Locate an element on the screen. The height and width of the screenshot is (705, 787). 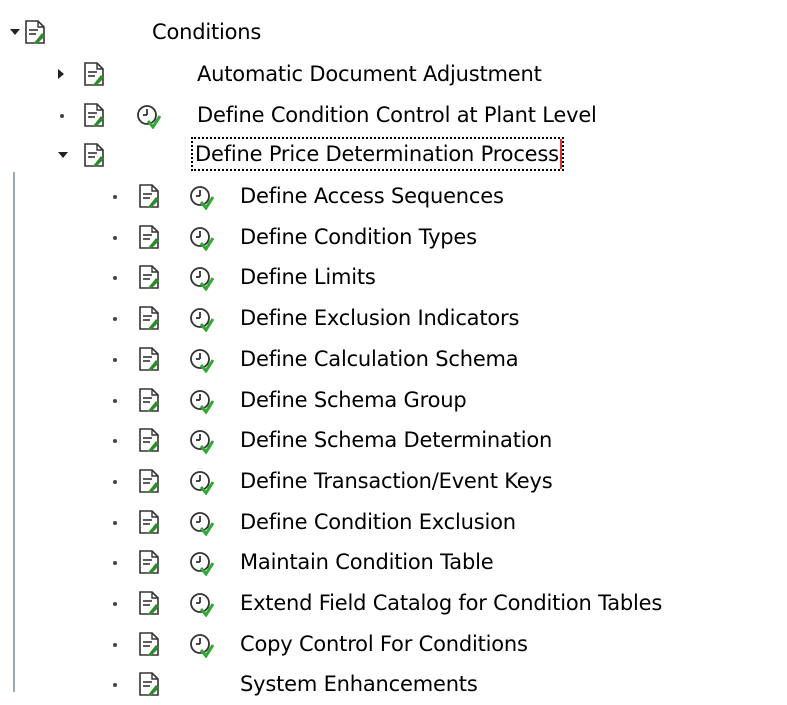
tree-node-automatic-document-adjustment: Automatic Document Adjustment is located at coordinates (393, 75).